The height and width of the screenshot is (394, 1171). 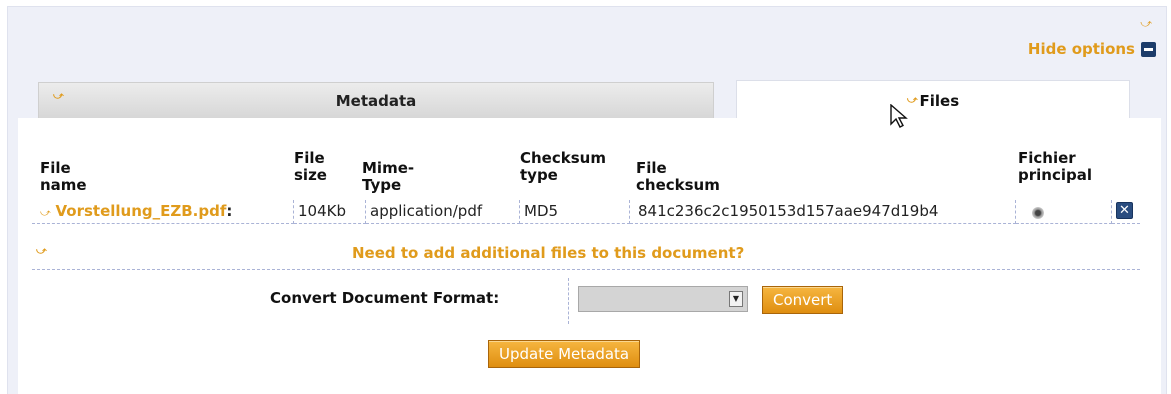 What do you see at coordinates (385, 298) in the screenshot?
I see `convert-format-label: Convert Document Format:` at bounding box center [385, 298].